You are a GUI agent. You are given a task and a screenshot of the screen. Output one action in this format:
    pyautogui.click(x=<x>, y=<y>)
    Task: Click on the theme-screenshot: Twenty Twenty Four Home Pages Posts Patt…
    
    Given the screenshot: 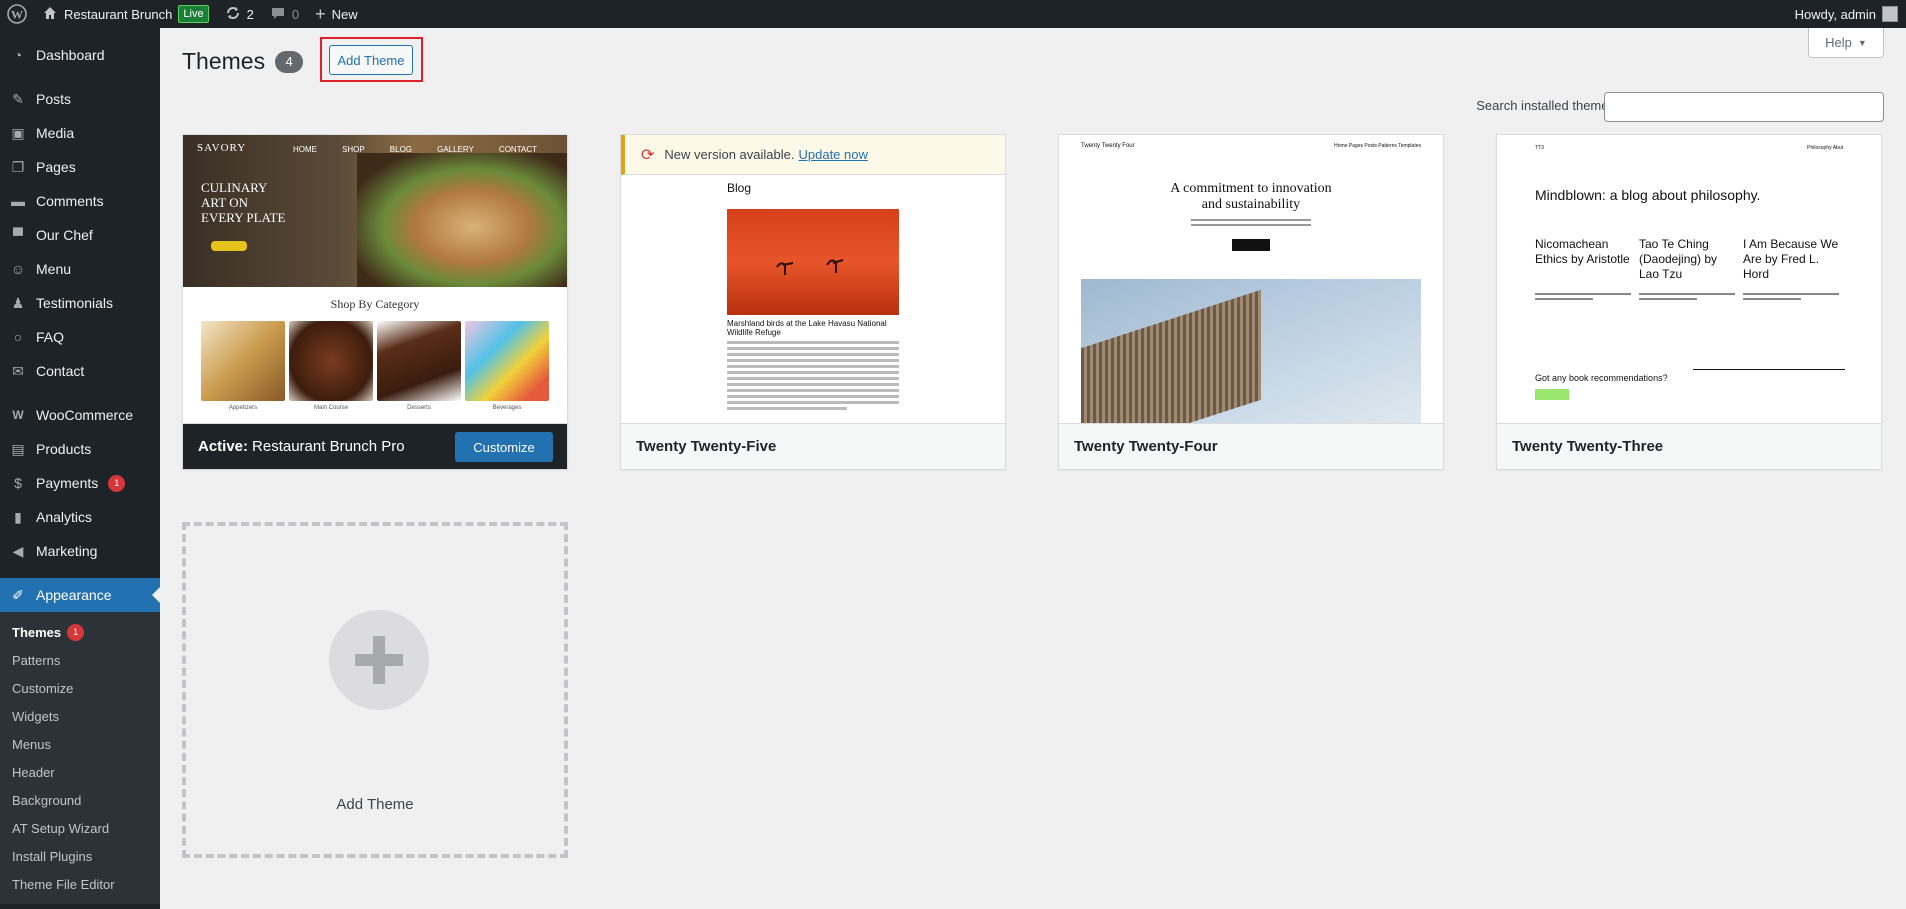 What is the action you would take?
    pyautogui.click(x=1251, y=279)
    